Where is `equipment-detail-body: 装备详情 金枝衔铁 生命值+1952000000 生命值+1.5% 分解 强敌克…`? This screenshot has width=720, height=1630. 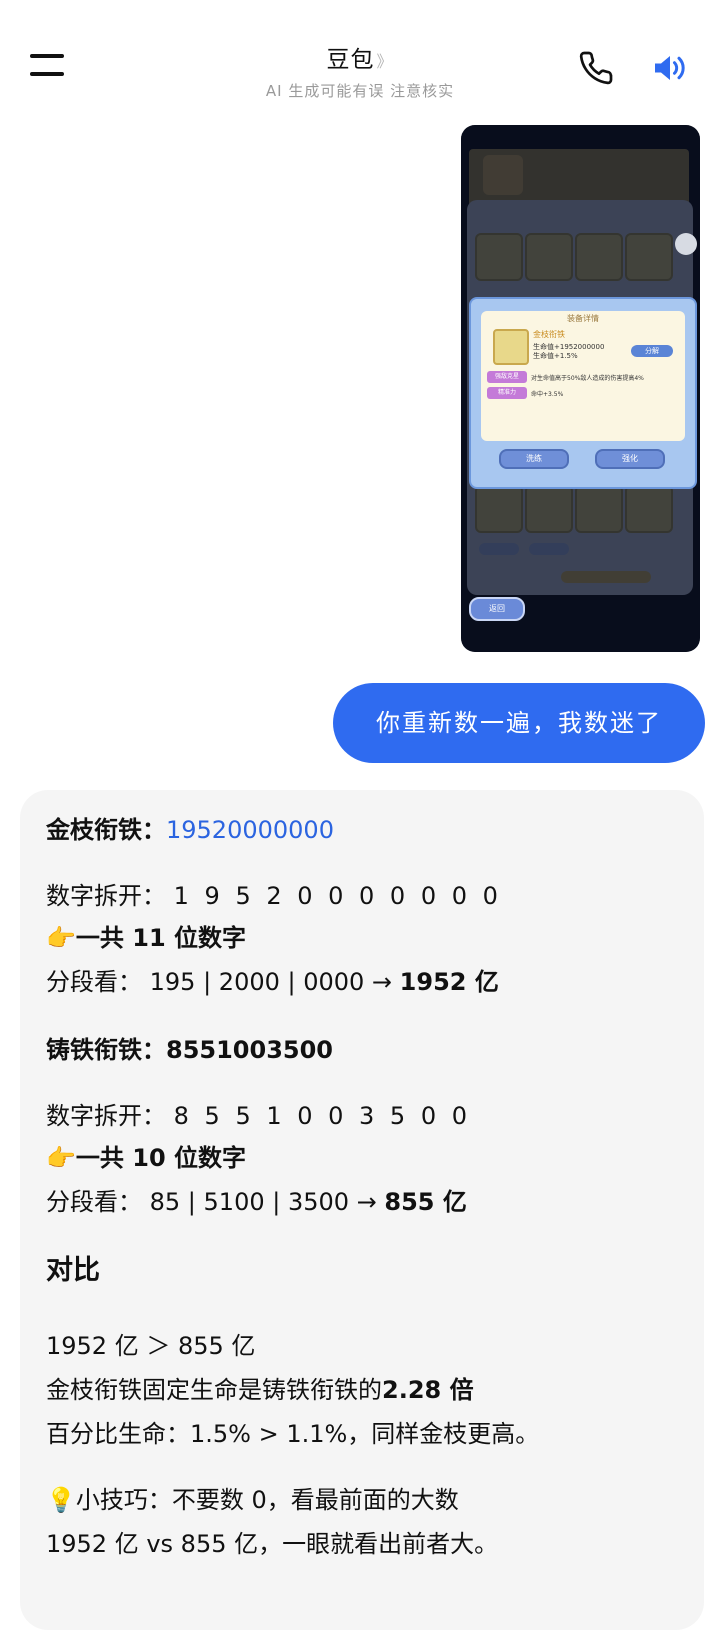 equipment-detail-body: 装备详情 金枝衔铁 生命值+1952000000 生命值+1.5% 分解 强敌克… is located at coordinates (583, 376).